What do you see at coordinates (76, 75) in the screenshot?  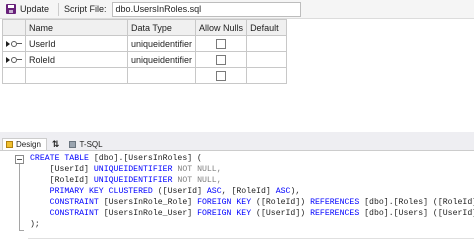 I see `column-name-cell` at bounding box center [76, 75].